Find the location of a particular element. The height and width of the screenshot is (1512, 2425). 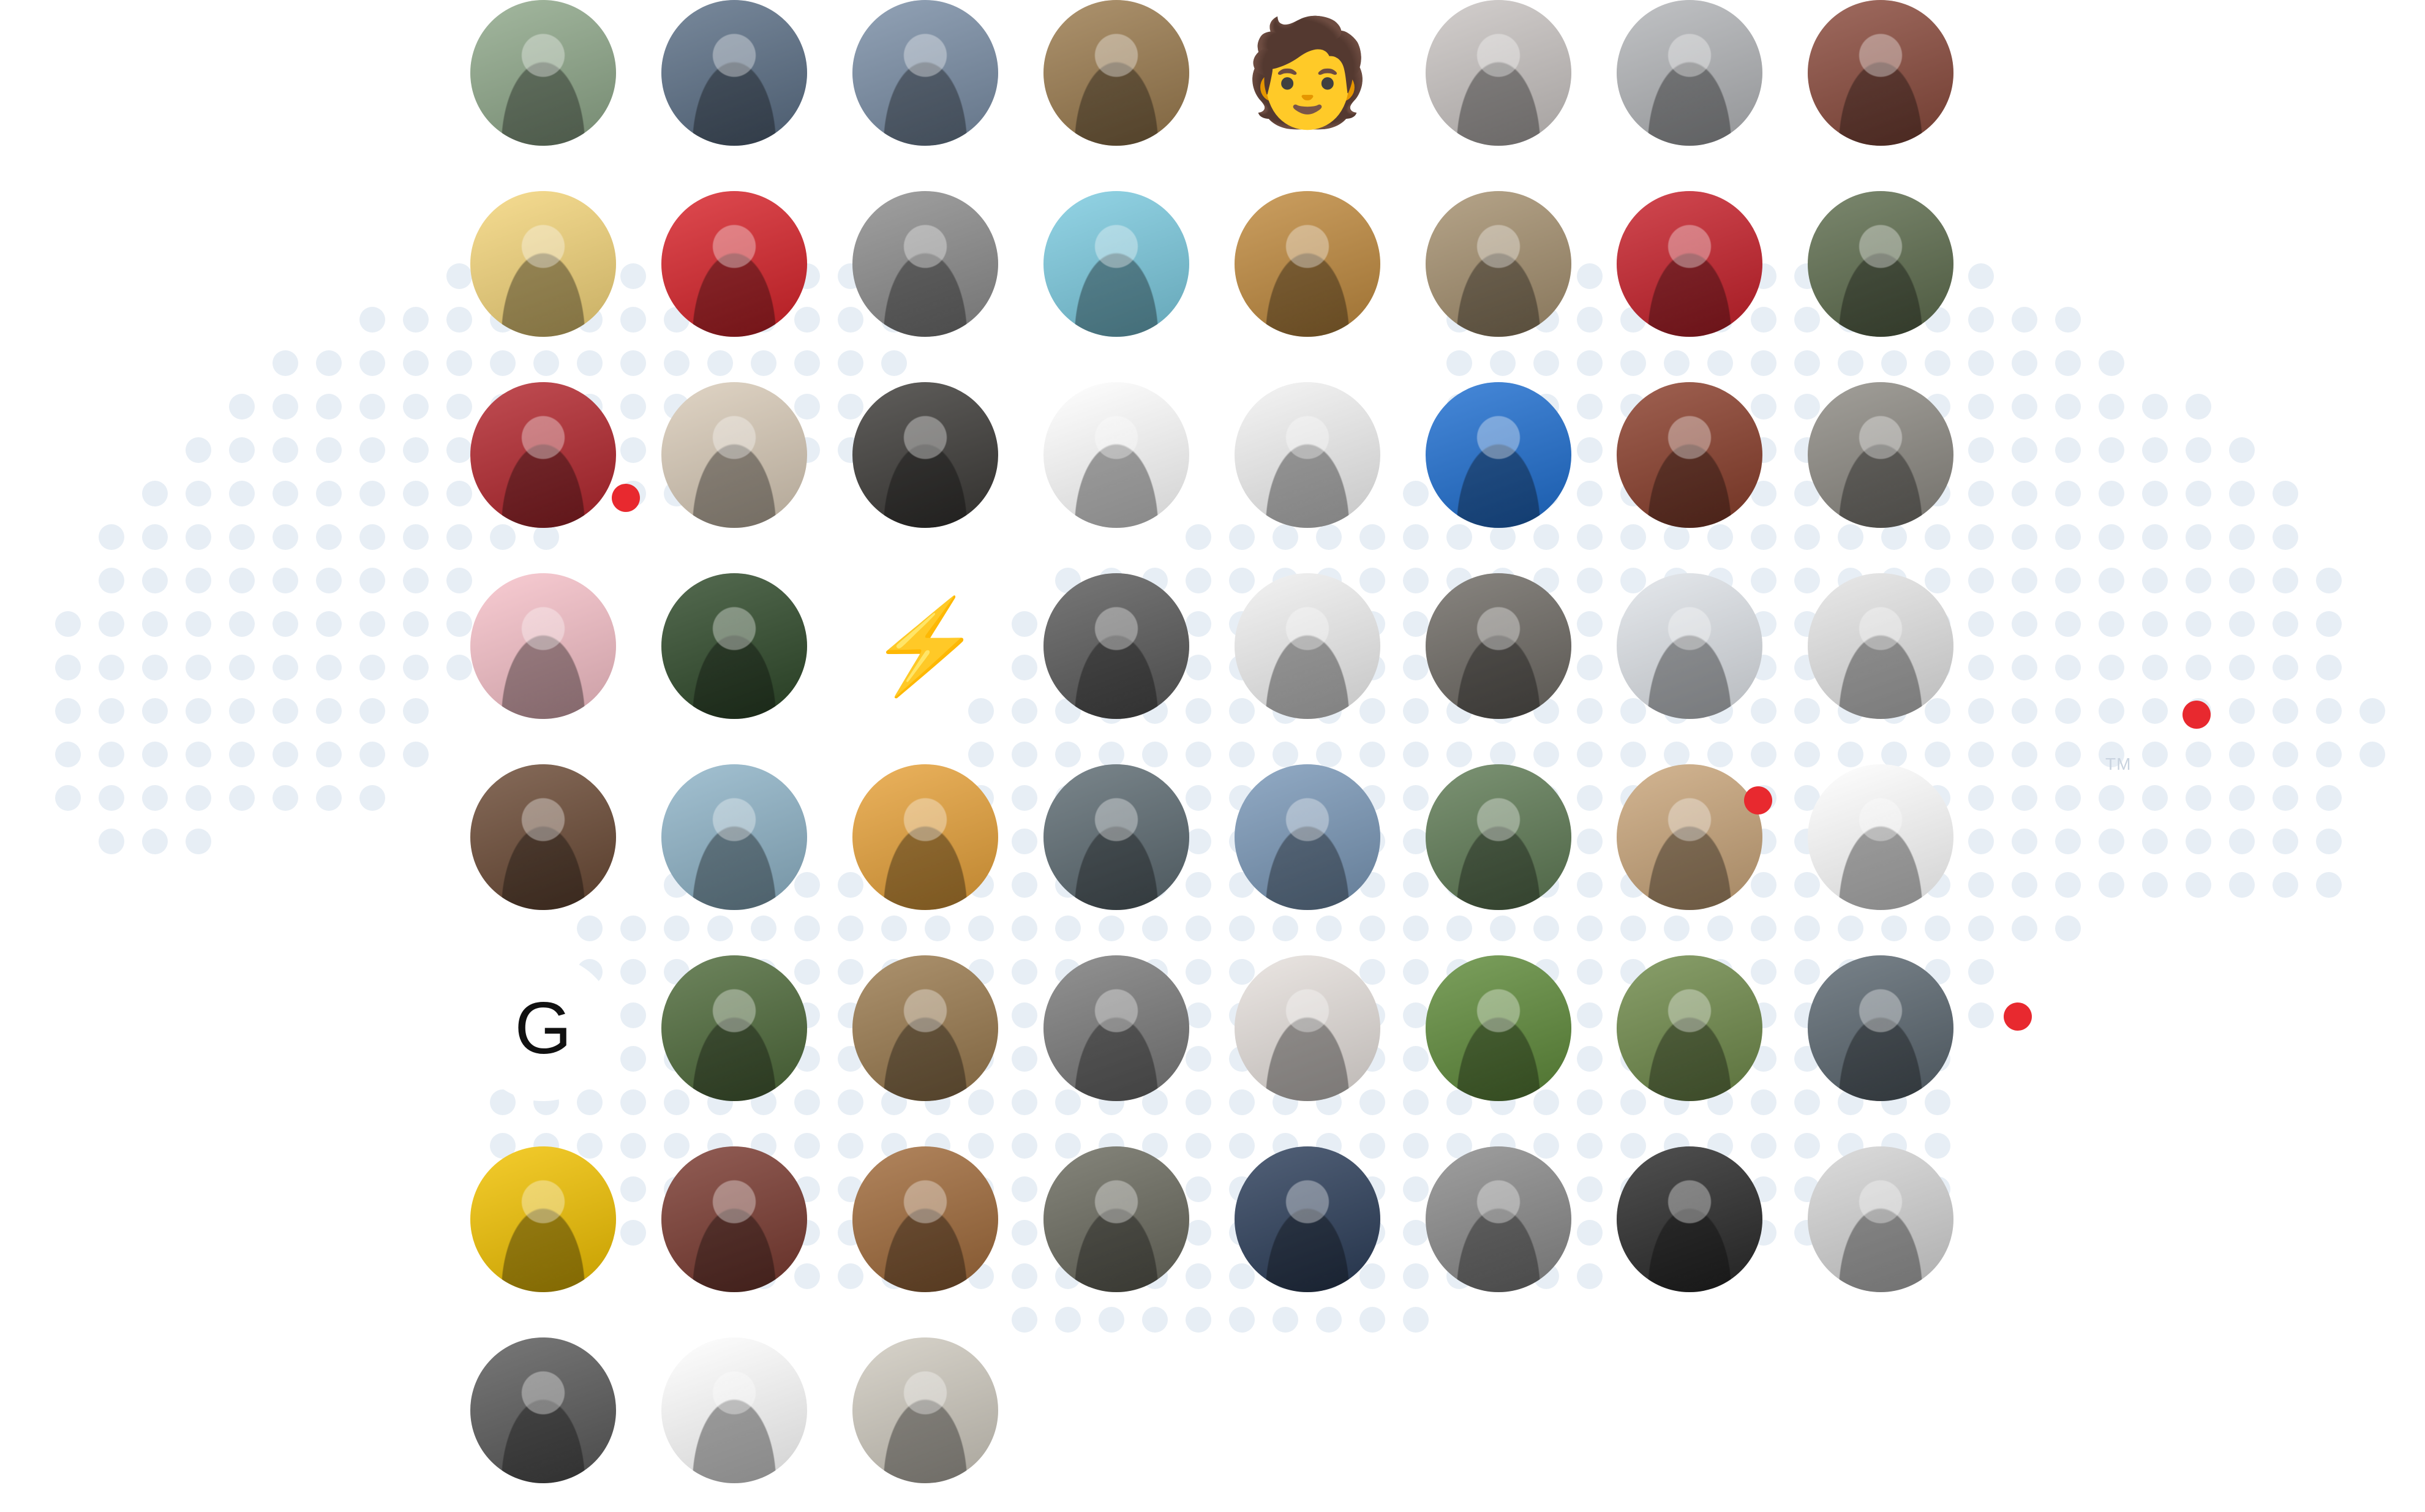

avatar-4-3: ⚡ is located at coordinates (925, 646).